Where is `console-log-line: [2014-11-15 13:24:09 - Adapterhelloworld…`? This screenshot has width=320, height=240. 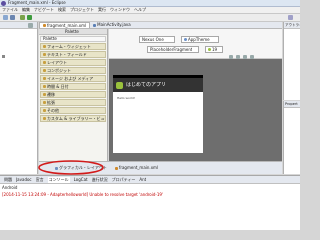 console-log-line: [2014-11-15 13:24:09 - Adapterhelloworld… is located at coordinates (83, 194).